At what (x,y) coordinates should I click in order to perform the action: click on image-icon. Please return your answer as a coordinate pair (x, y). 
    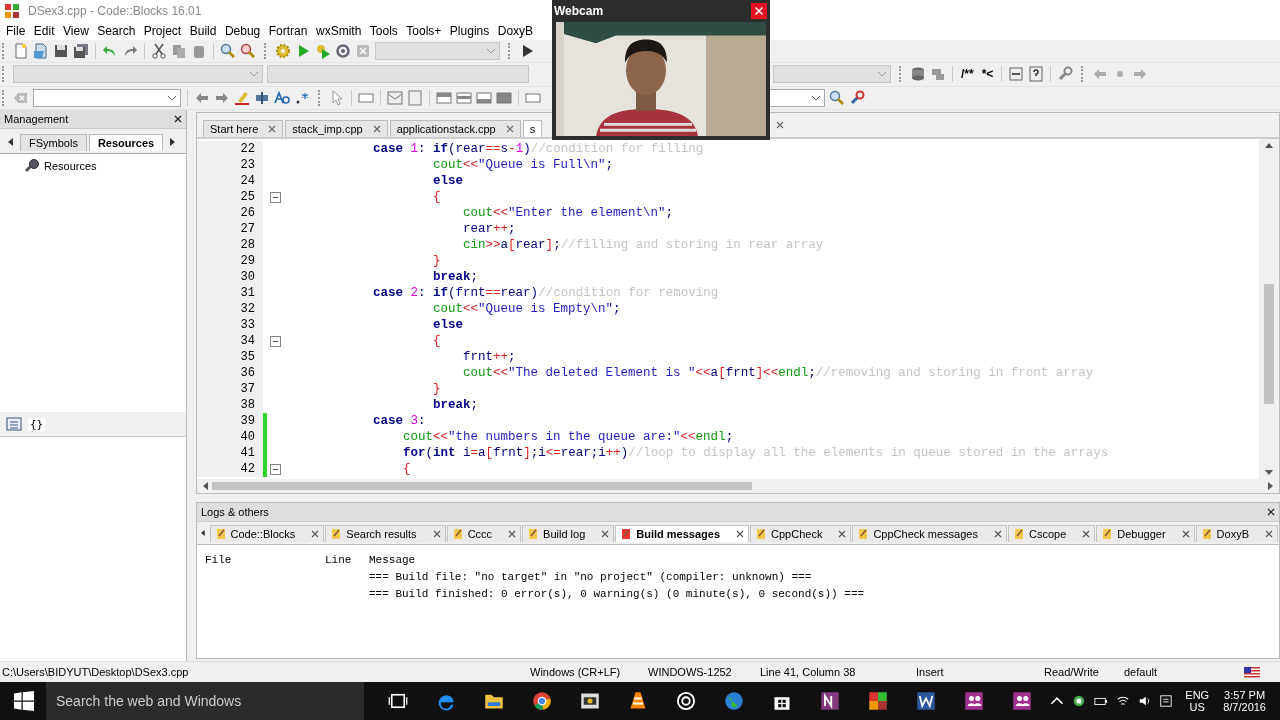
    Looking at the image, I should click on (395, 97).